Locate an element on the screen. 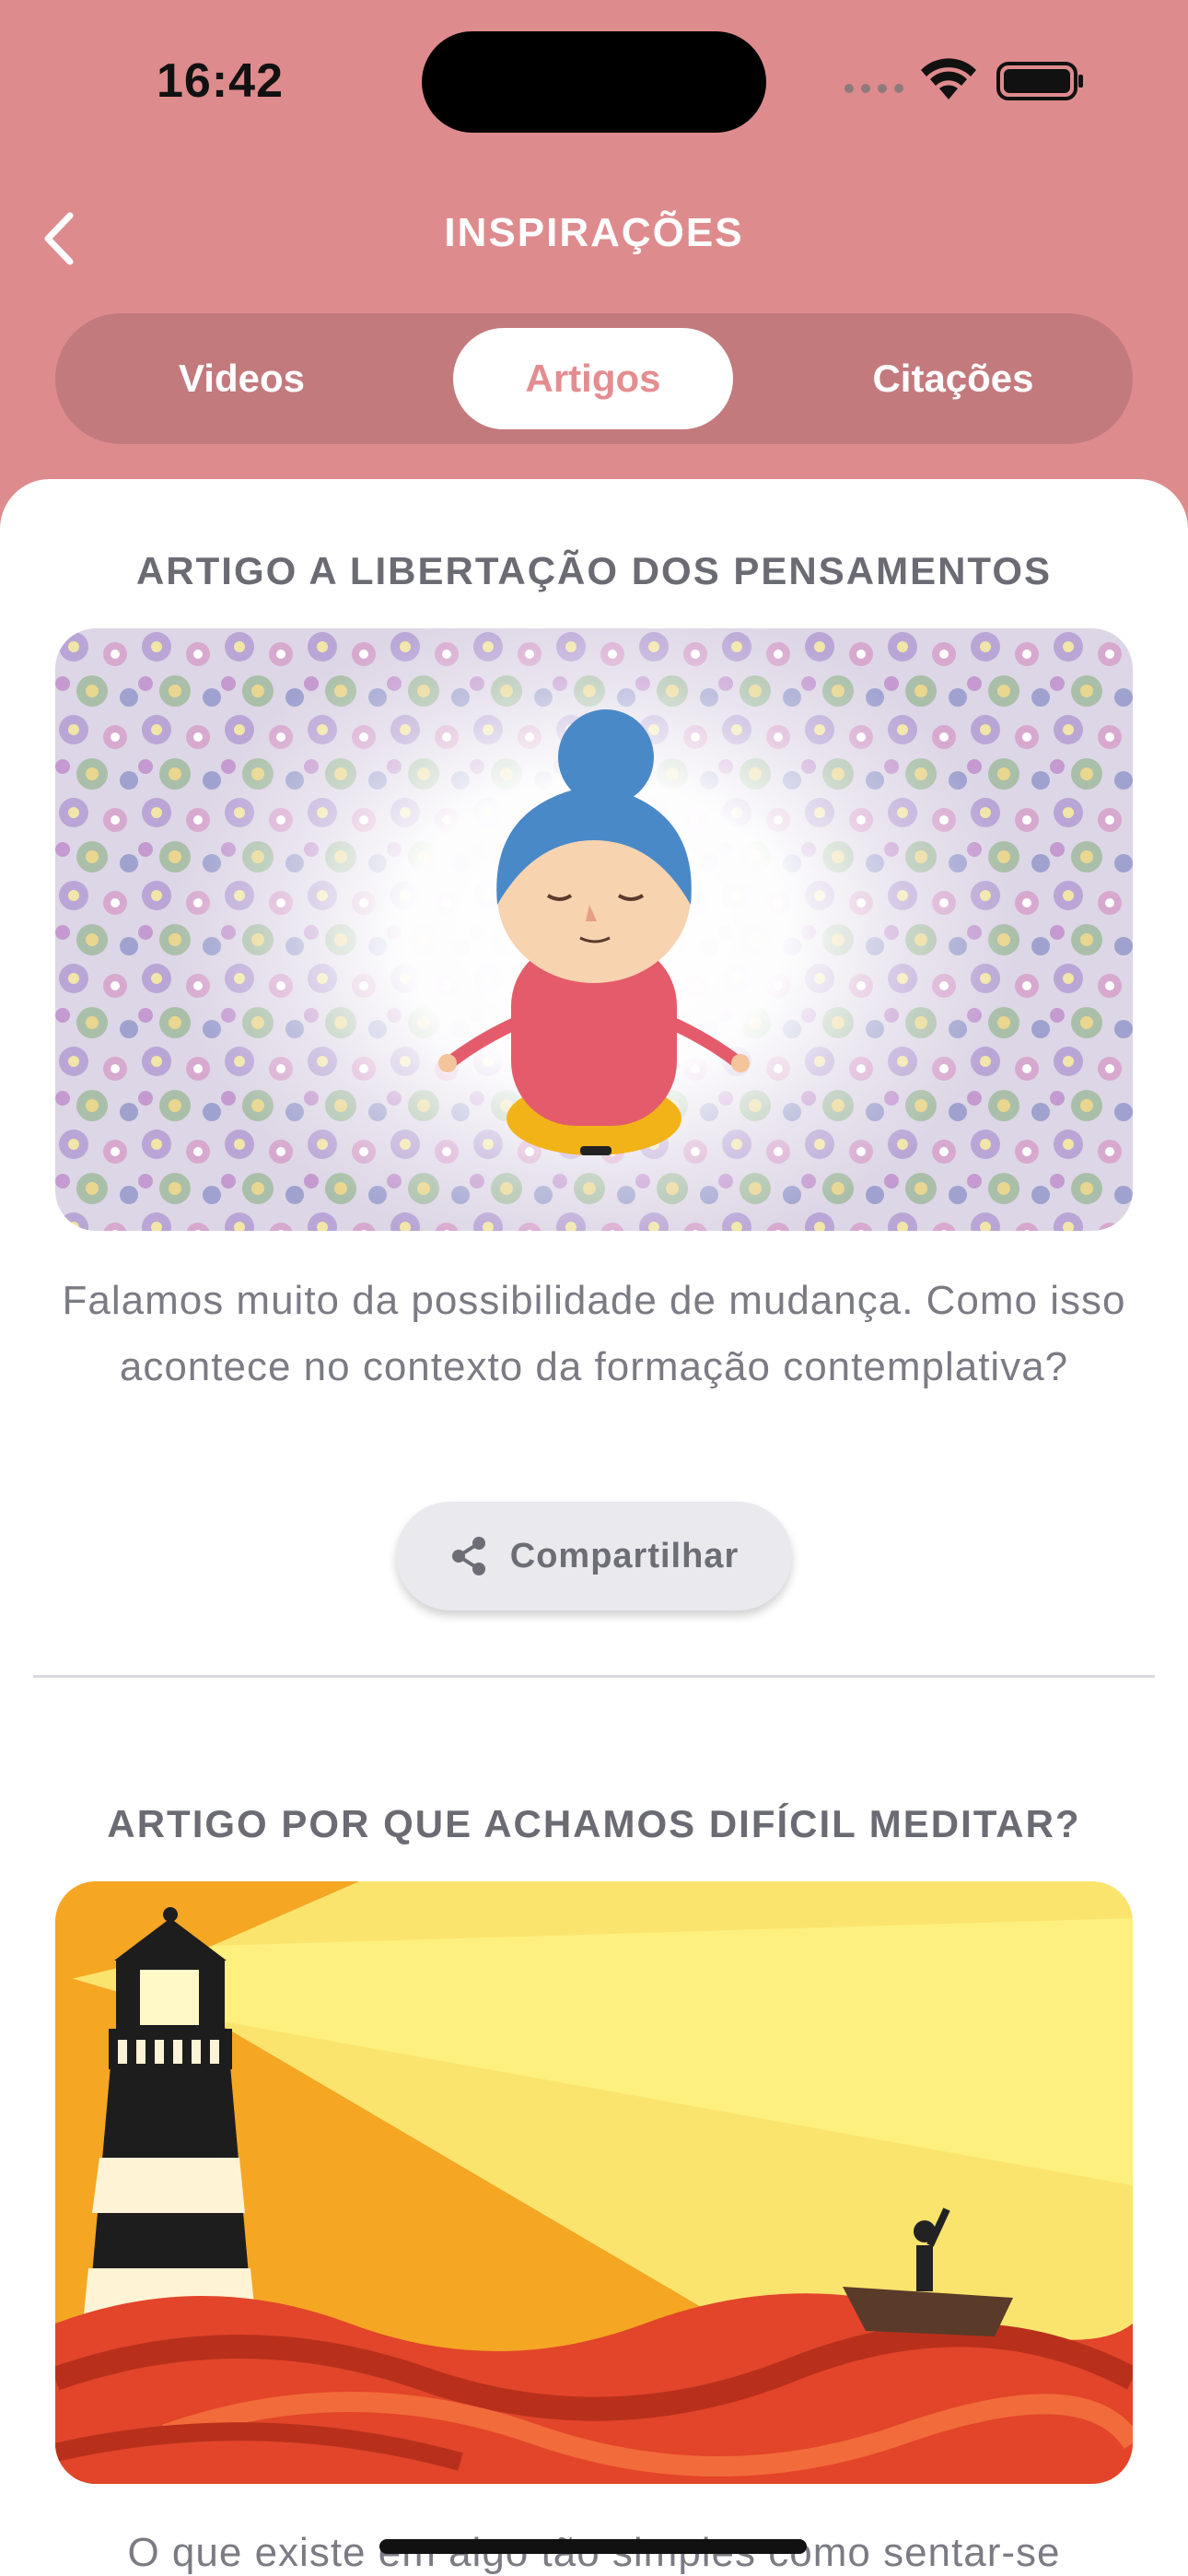 The image size is (1188, 2576). cellular-signal-icon is located at coordinates (873, 88).